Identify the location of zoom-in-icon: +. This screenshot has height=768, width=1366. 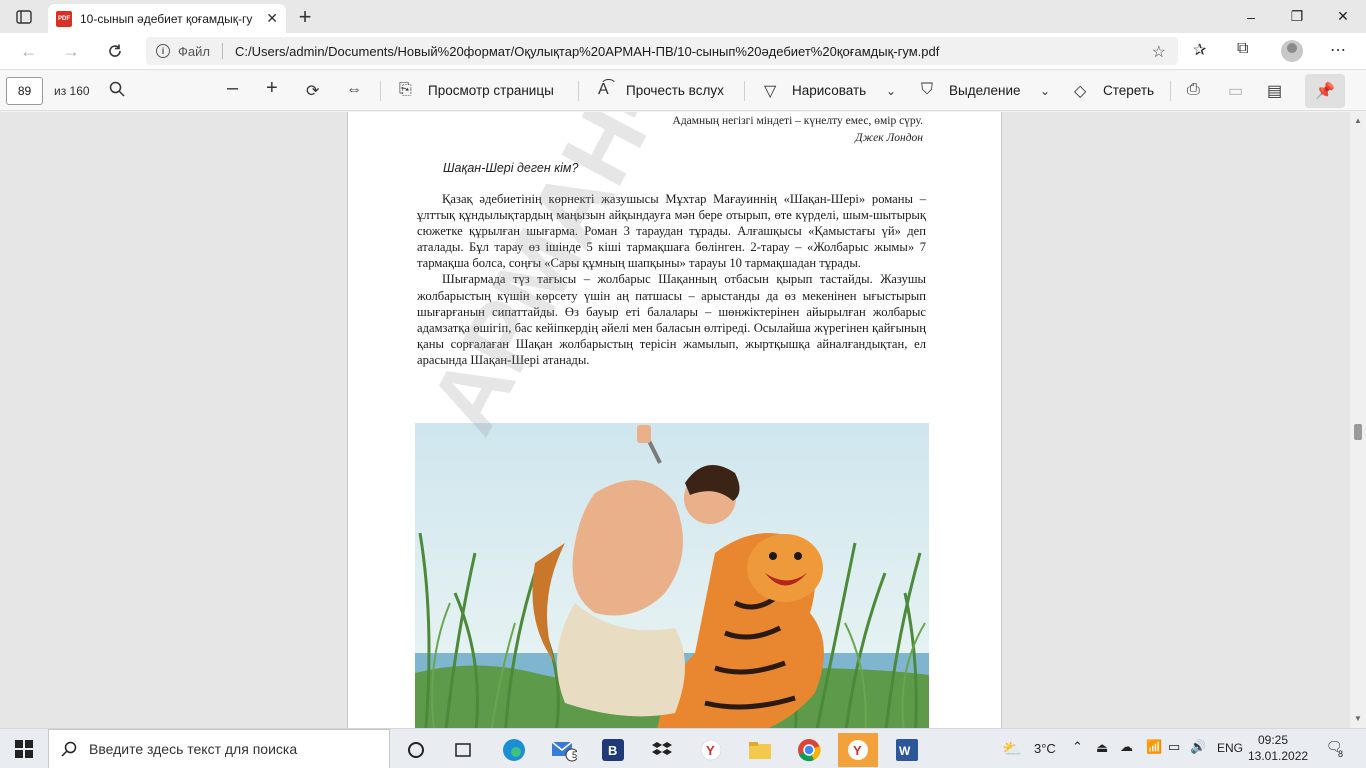
(272, 88).